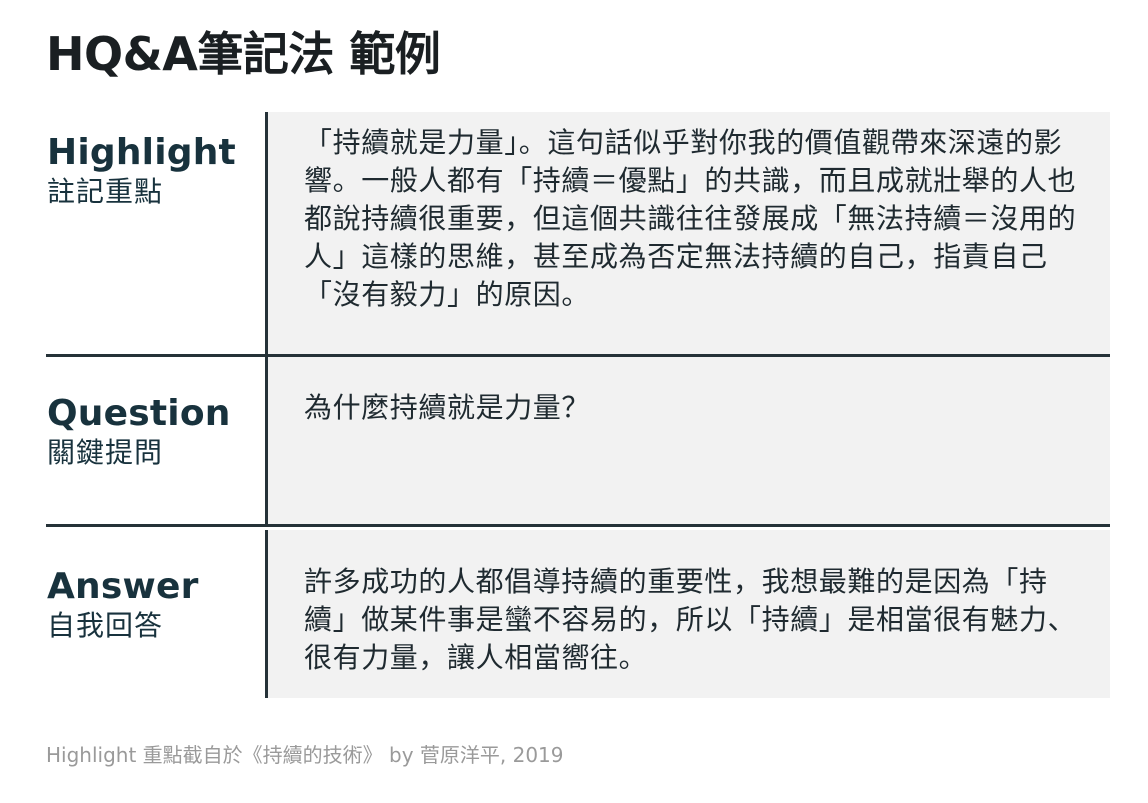  I want to click on row-divider, so click(578, 525).